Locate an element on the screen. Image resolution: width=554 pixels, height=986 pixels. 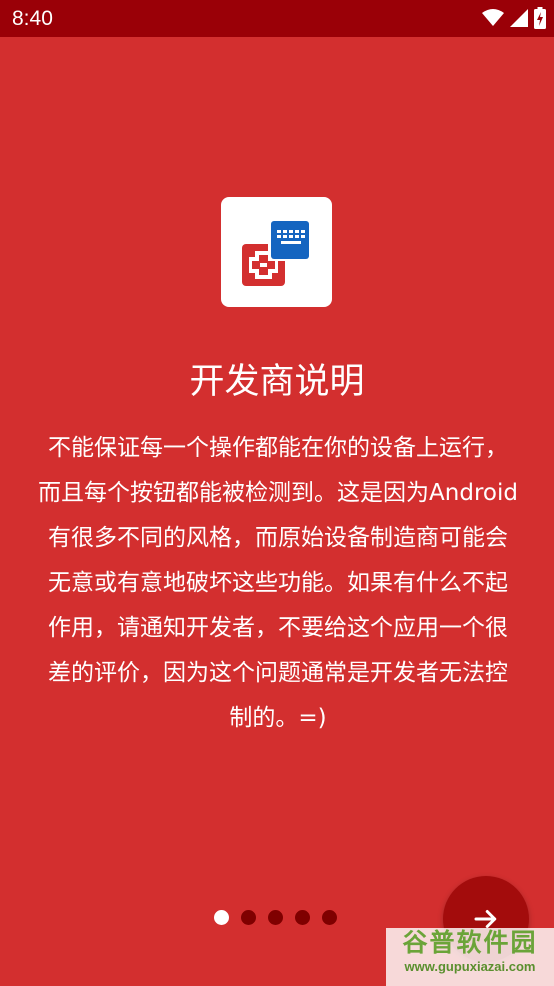
description-line: 制的。=) is located at coordinates (278, 718).